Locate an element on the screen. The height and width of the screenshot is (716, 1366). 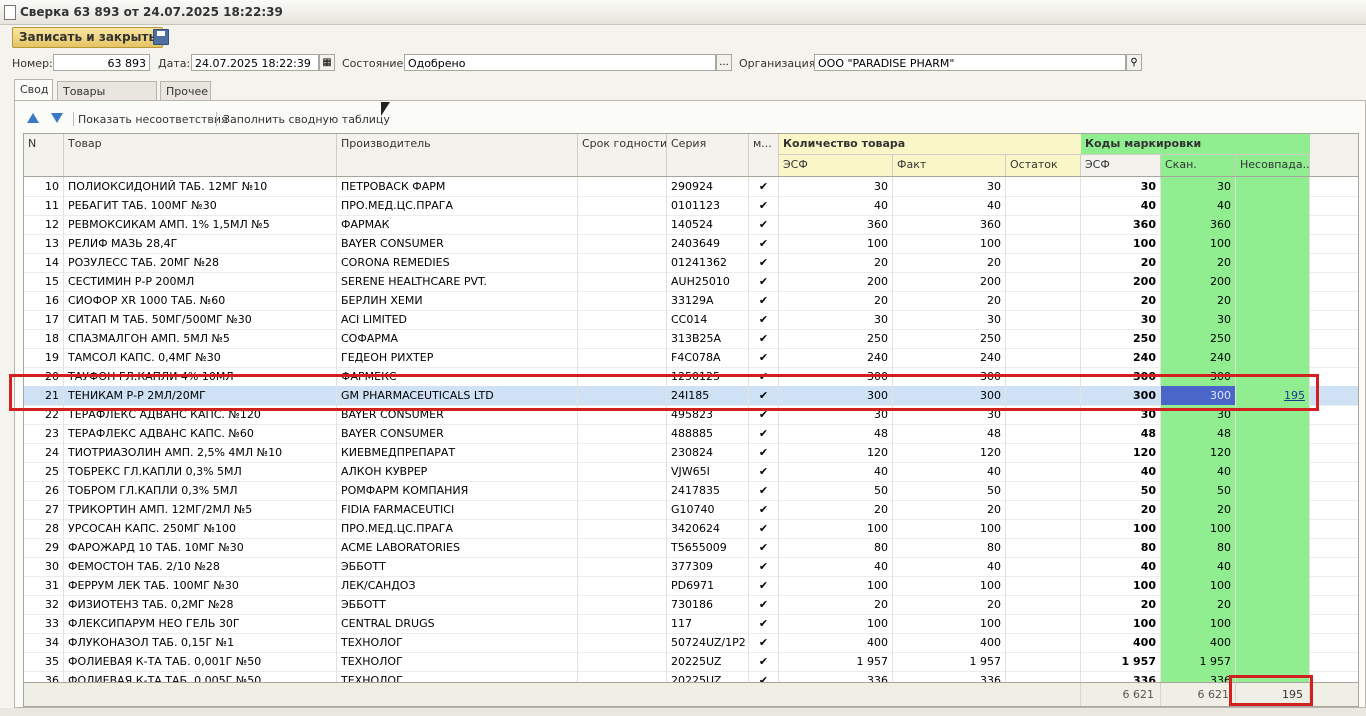
floppy-disk-icon is located at coordinates (161, 37).